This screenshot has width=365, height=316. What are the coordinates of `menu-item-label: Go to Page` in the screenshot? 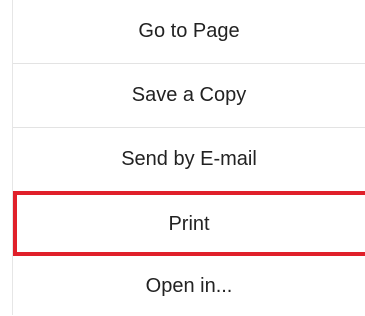 It's located at (189, 31).